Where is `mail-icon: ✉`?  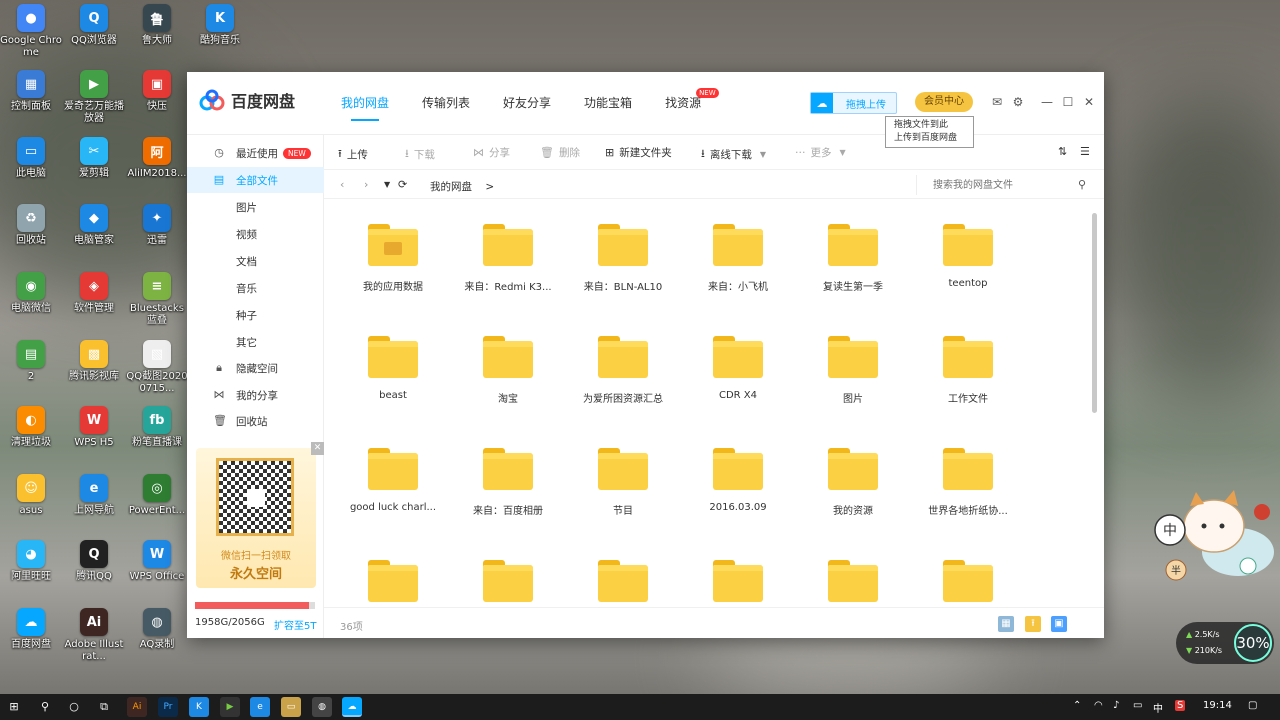 mail-icon: ✉ is located at coordinates (997, 102).